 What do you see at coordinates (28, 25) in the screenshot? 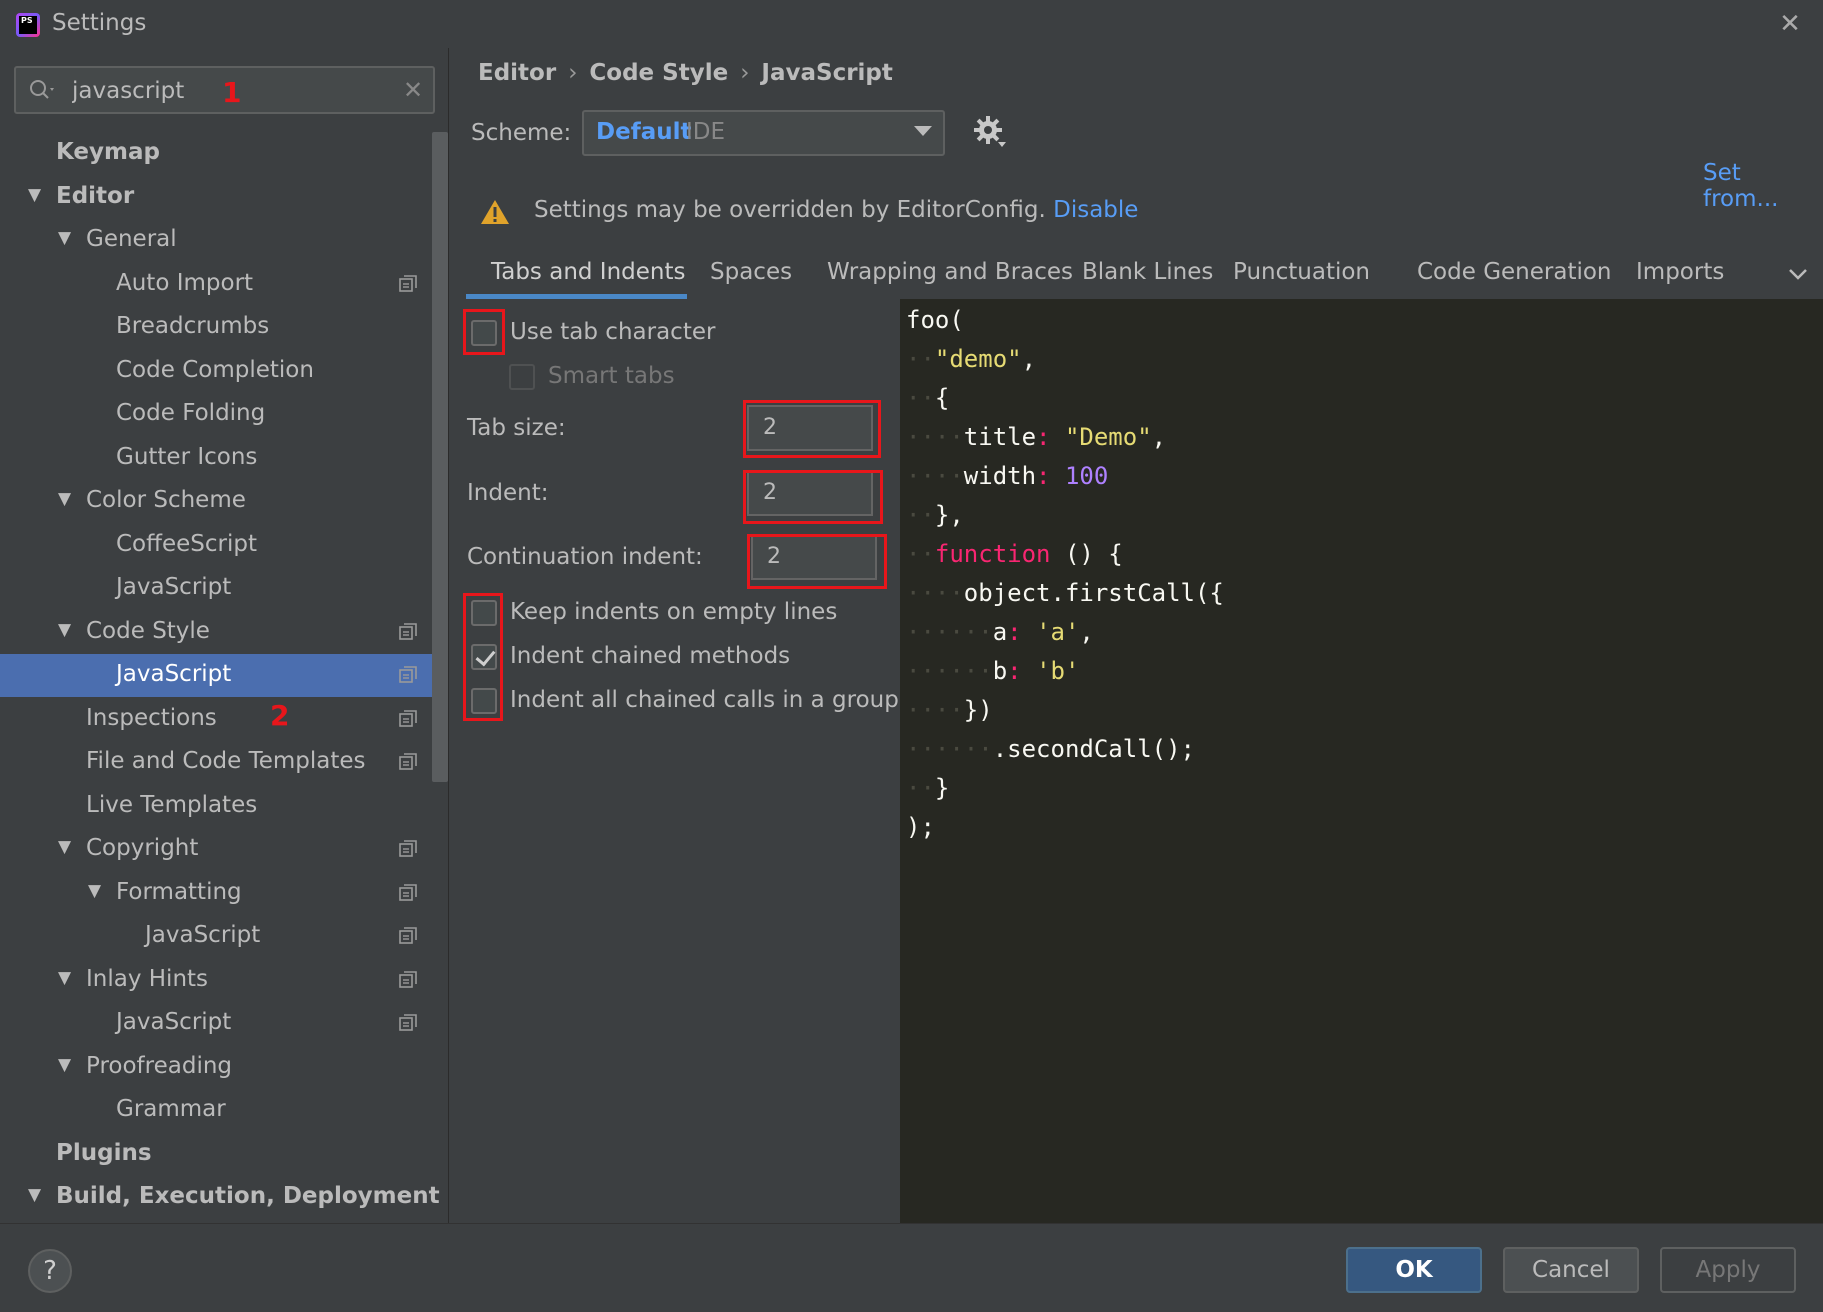
I see `phpstorm-app-icon: PS` at bounding box center [28, 25].